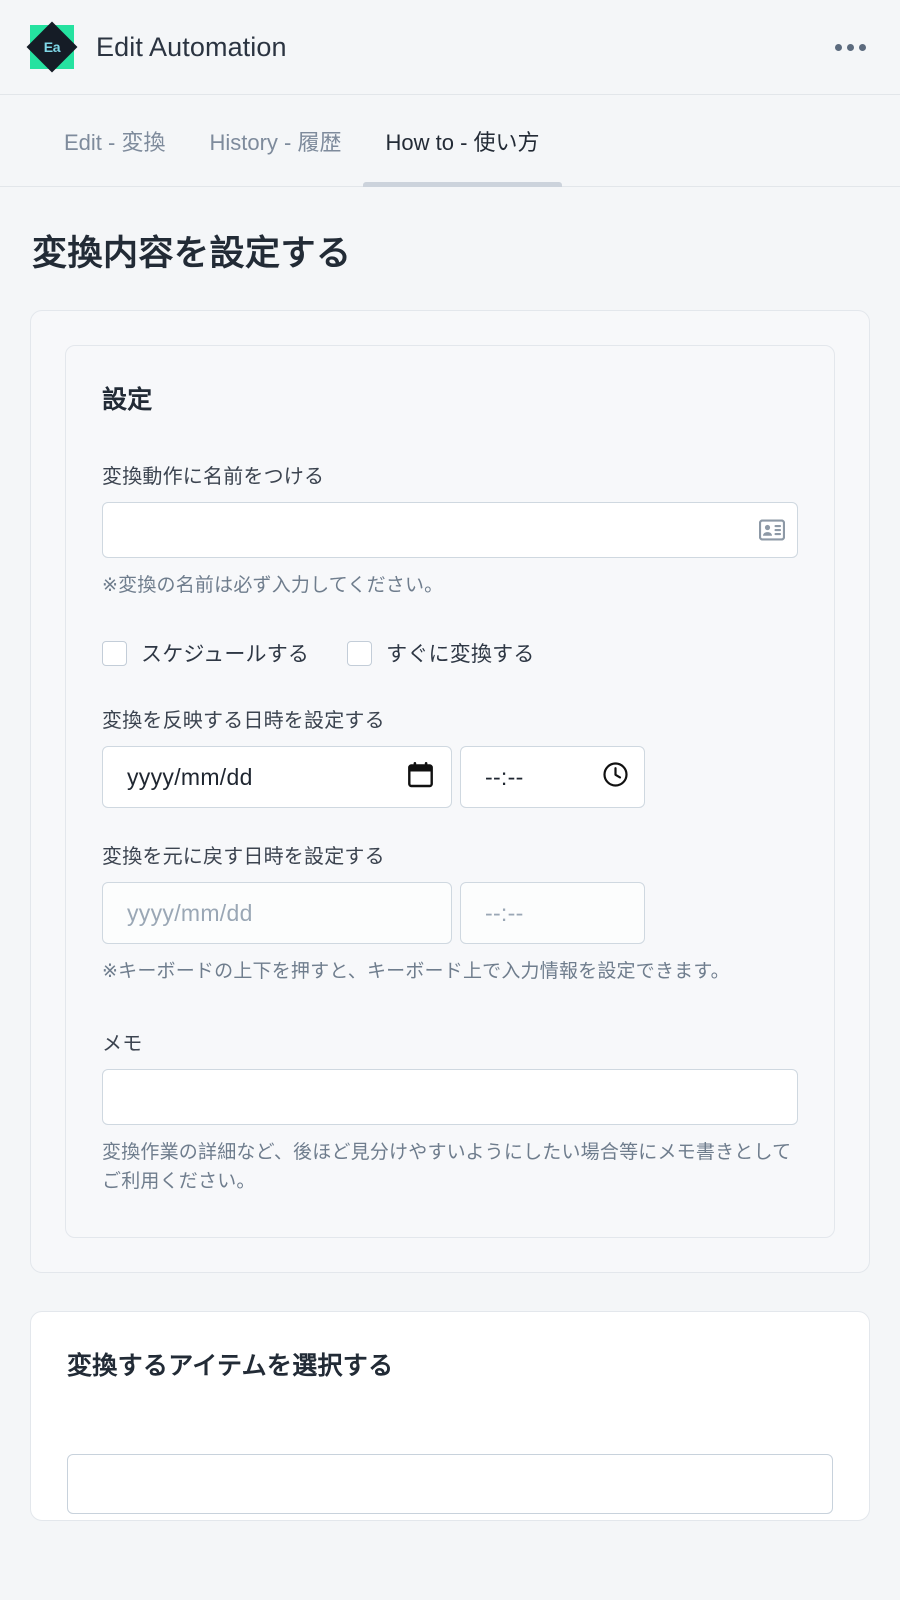  I want to click on tab-how-to-label: How to - 使い方, so click(462, 142).